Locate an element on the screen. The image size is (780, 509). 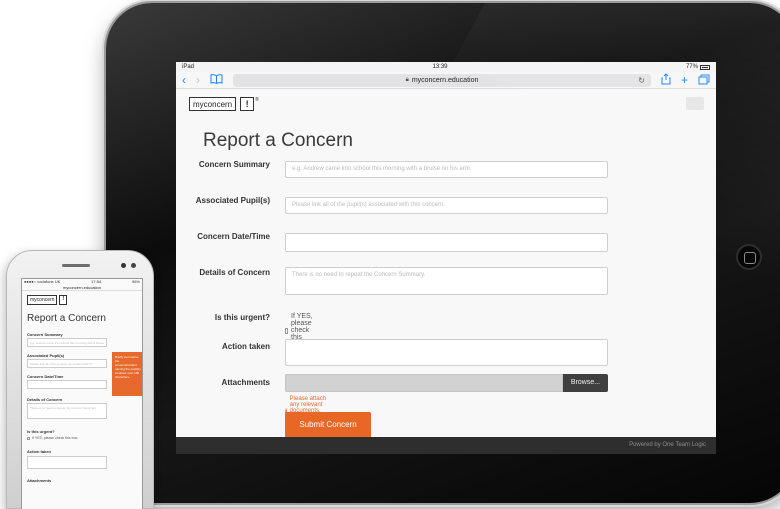
new-tab-icon: + is located at coordinates (684, 80).